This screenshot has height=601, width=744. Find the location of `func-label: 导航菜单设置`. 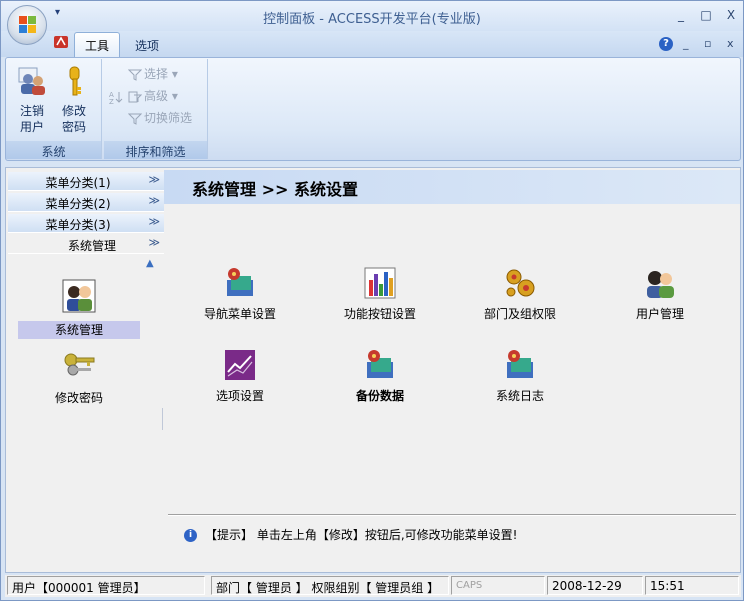

func-label: 导航菜单设置 is located at coordinates (239, 314).